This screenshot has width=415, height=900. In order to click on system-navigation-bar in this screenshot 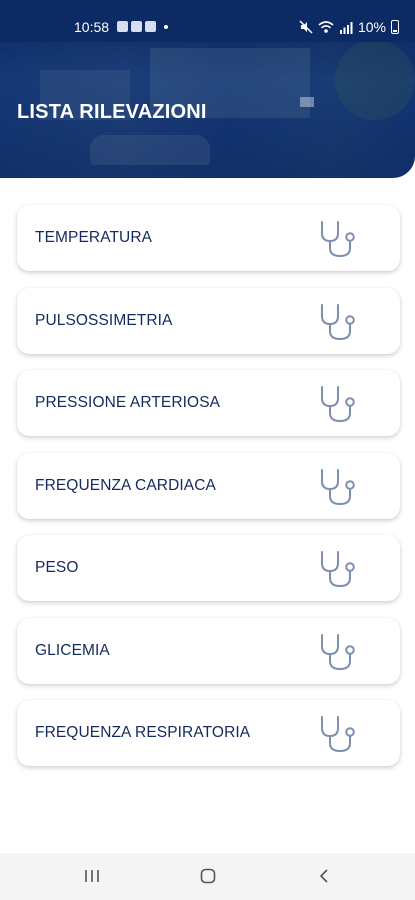, I will do `click(207, 876)`.